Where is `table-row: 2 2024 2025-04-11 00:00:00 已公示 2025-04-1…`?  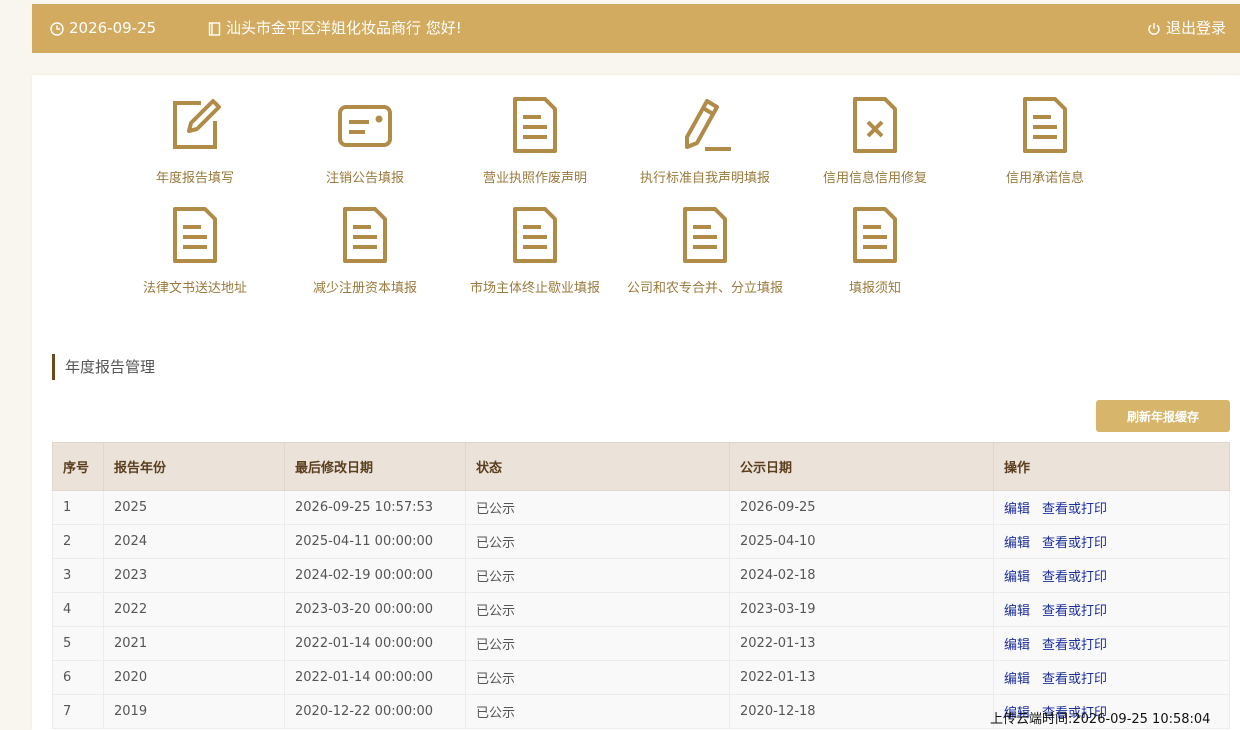 table-row: 2 2024 2025-04-11 00:00:00 已公示 2025-04-1… is located at coordinates (641, 541).